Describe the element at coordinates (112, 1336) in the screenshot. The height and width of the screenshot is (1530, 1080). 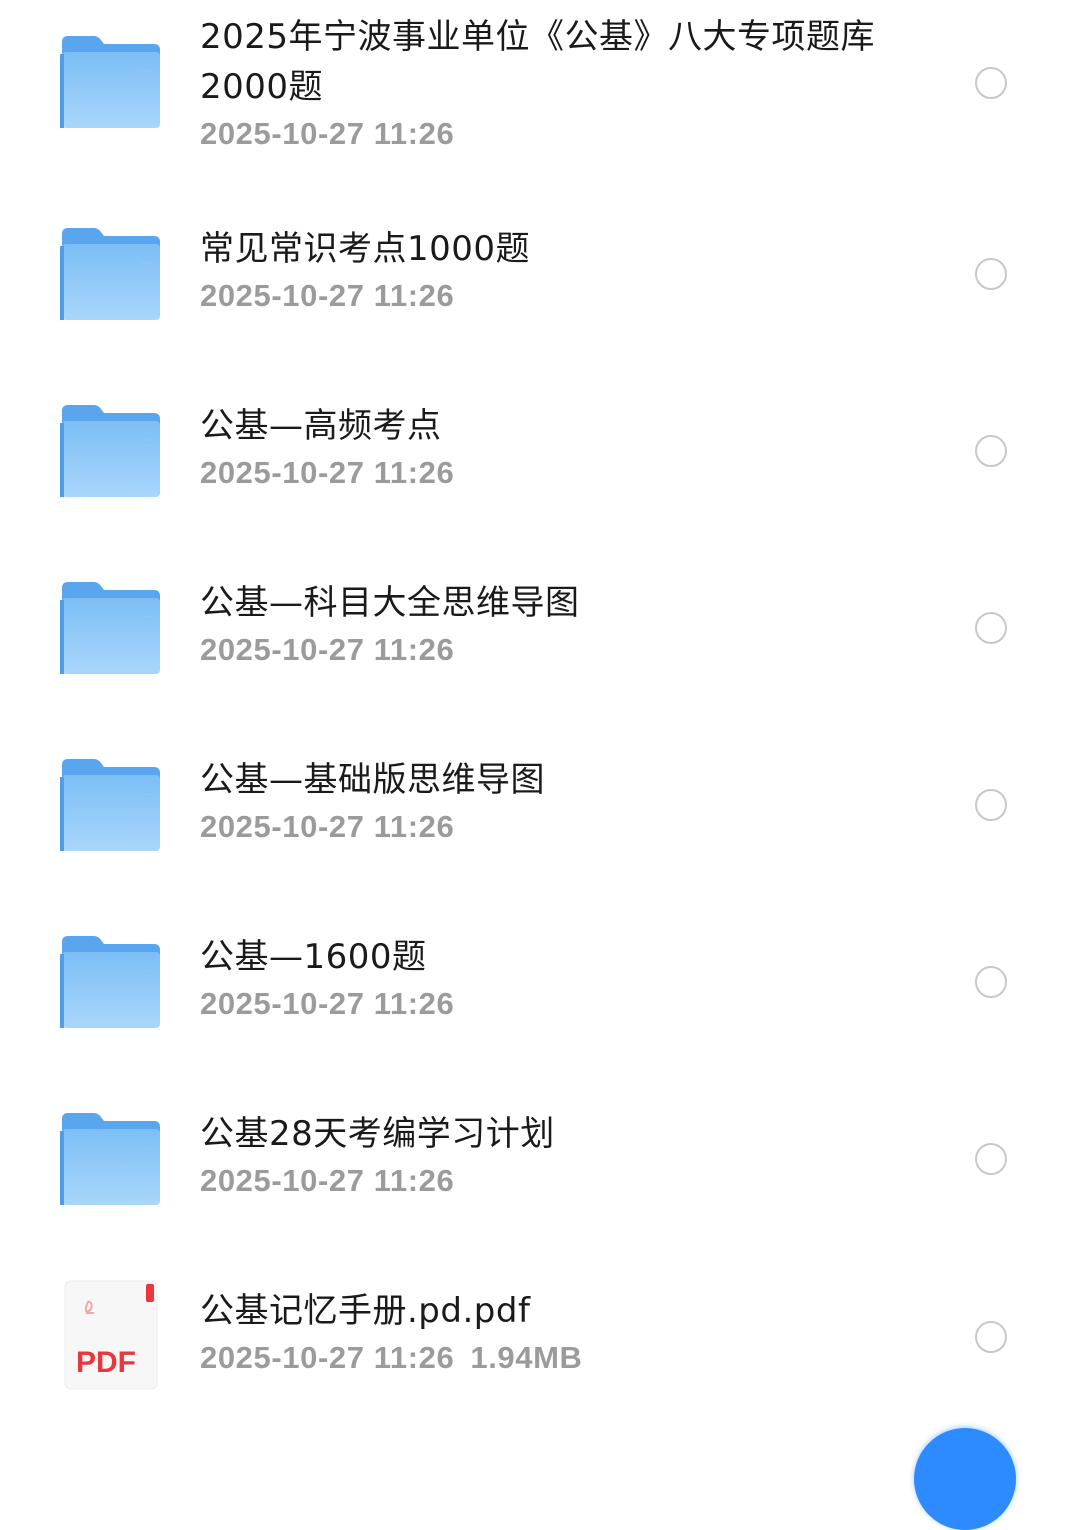
I see `pdf-file-icon: PDF` at that location.